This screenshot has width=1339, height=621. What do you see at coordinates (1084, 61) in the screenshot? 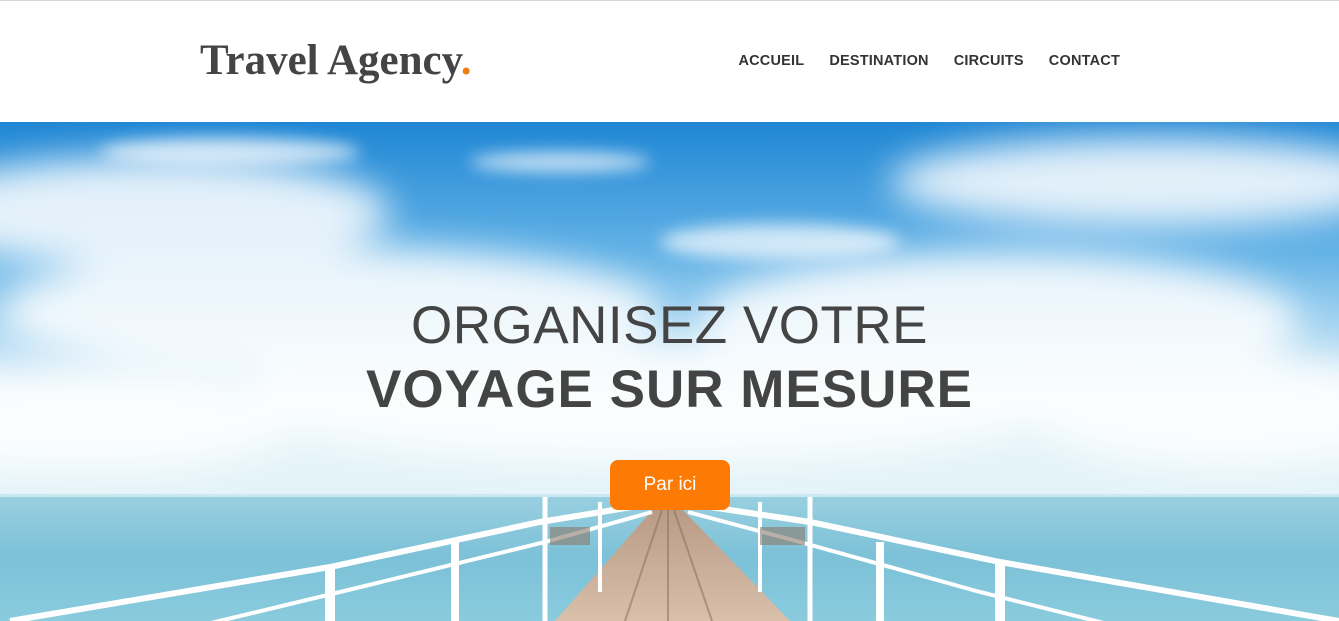
I see `nav-link-contact: CONTACT` at bounding box center [1084, 61].